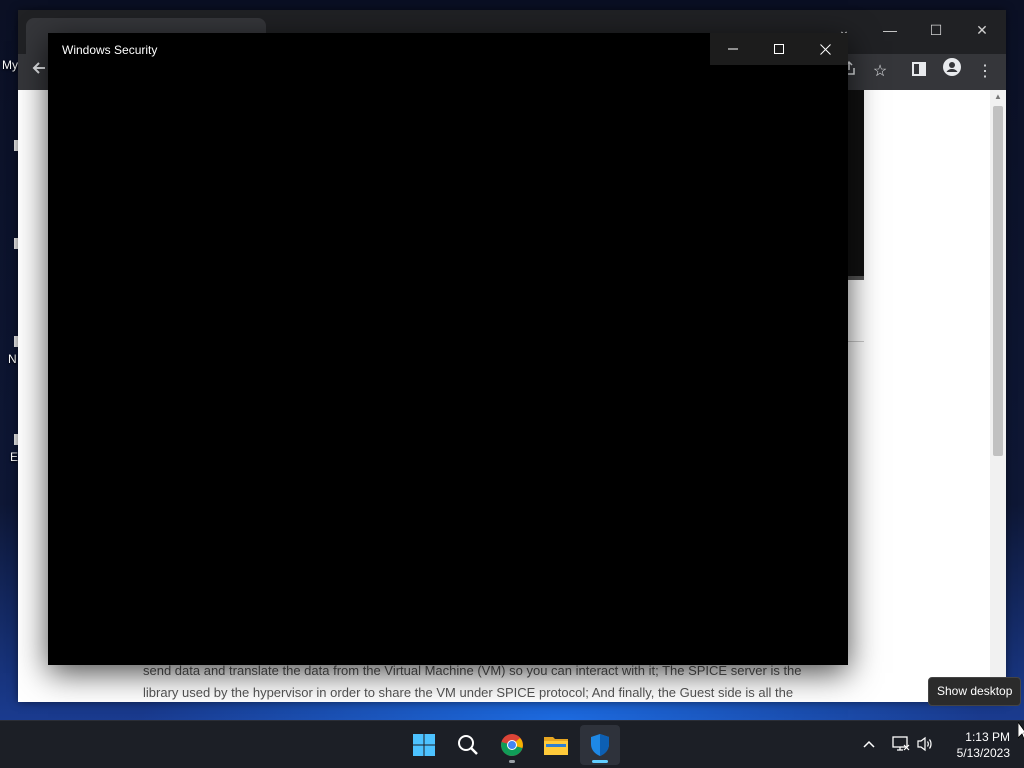  What do you see at coordinates (14, 457) in the screenshot?
I see `desktop-icon-label: E` at bounding box center [14, 457].